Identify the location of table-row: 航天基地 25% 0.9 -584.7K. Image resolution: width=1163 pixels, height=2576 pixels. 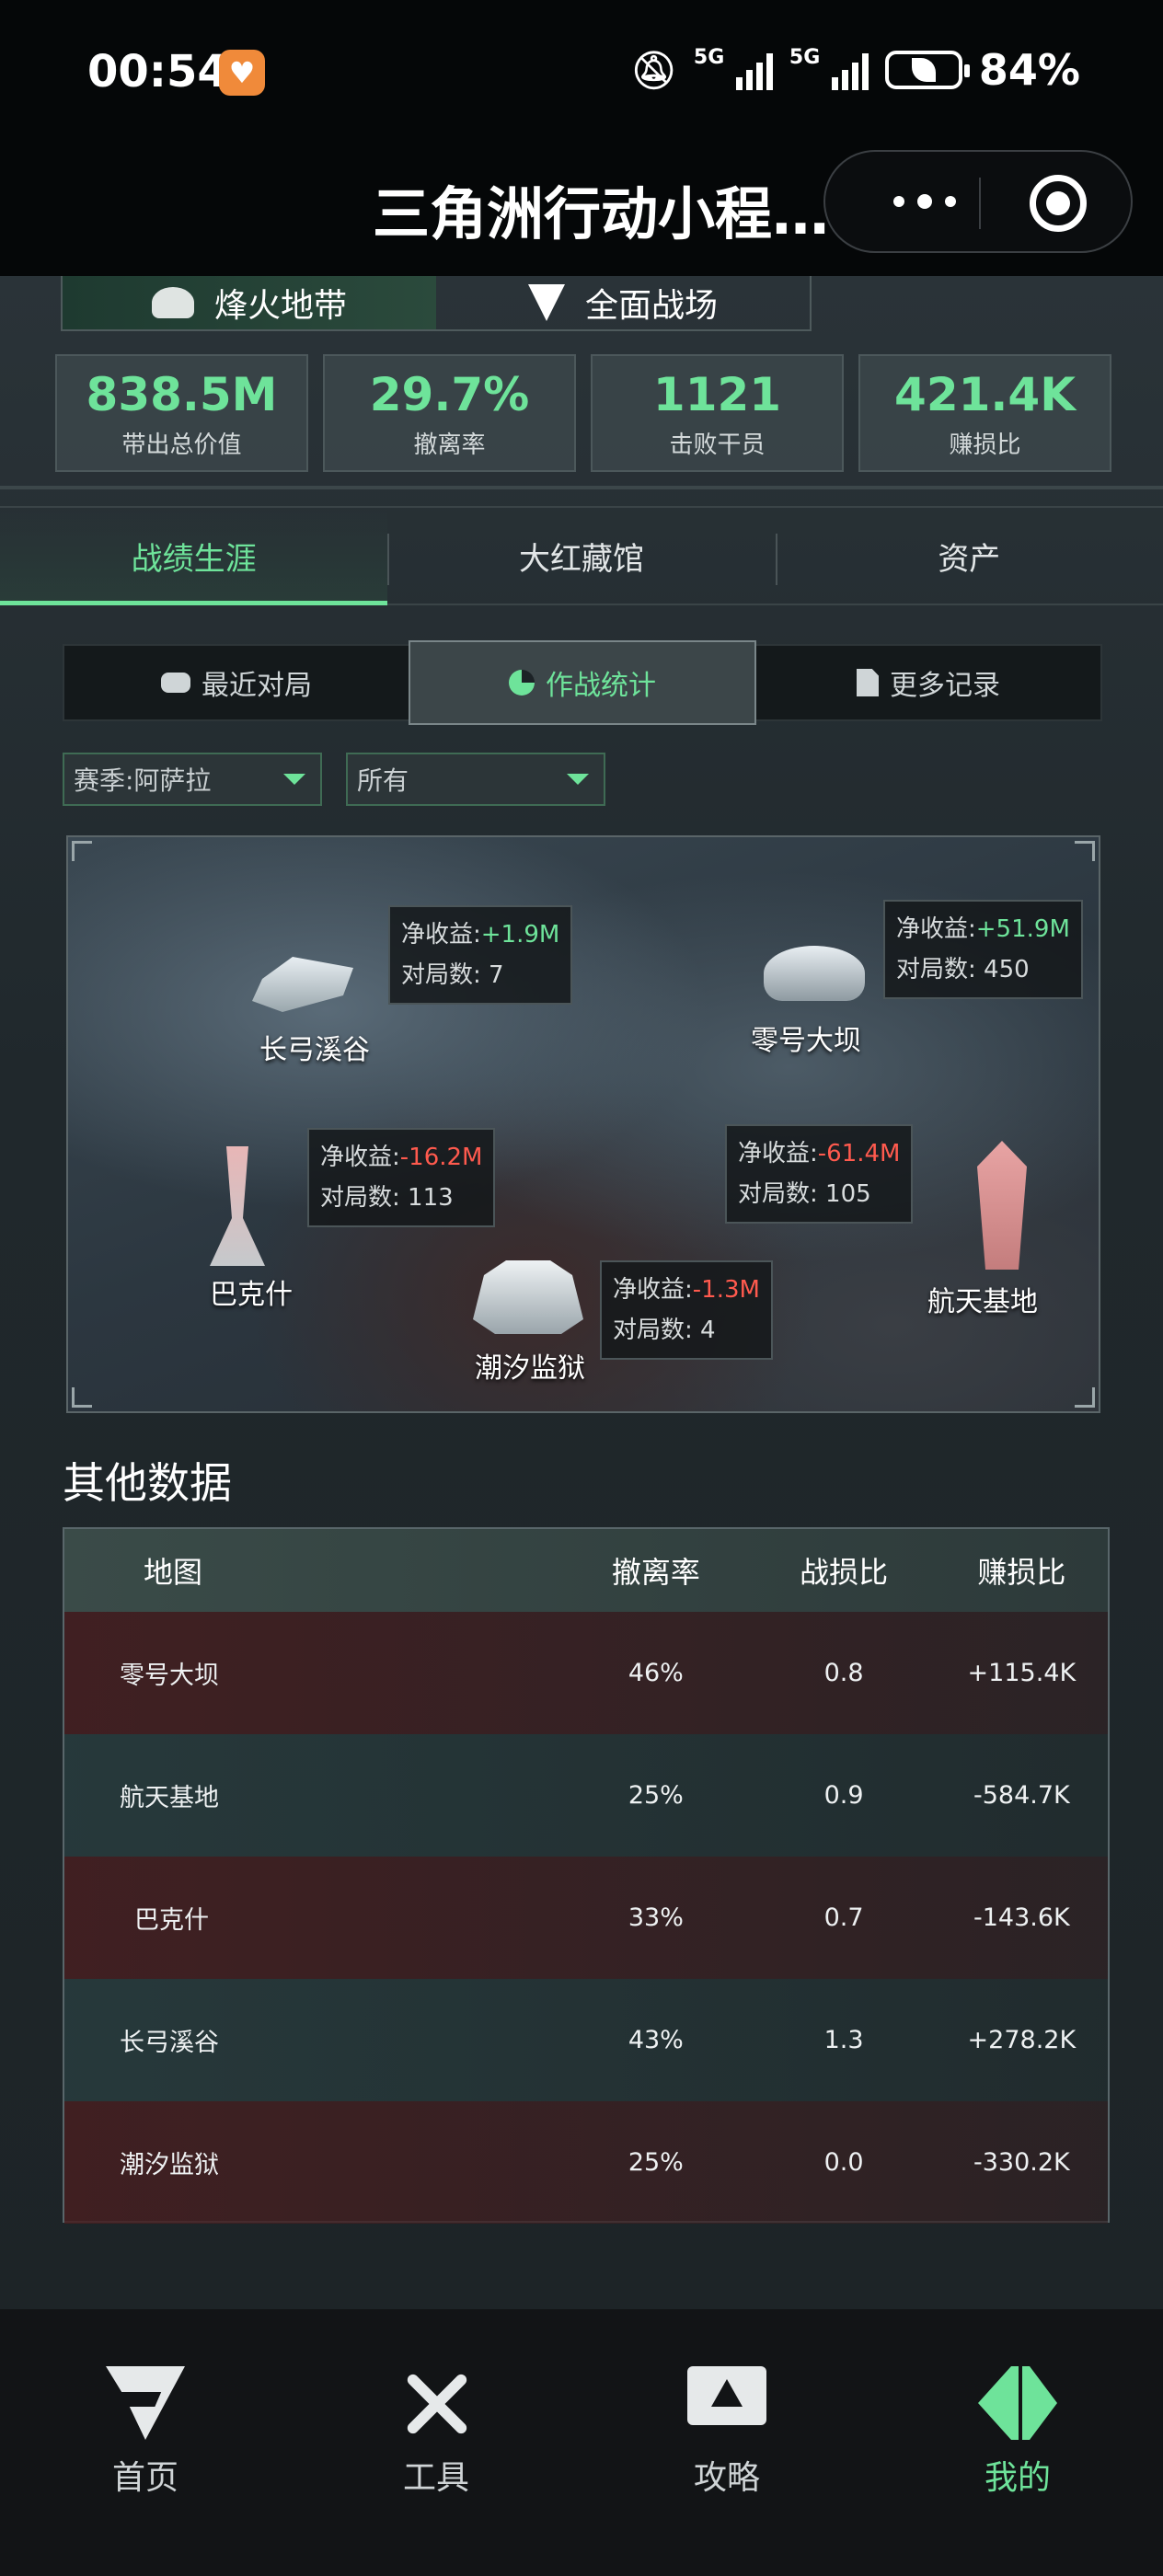
(586, 1795).